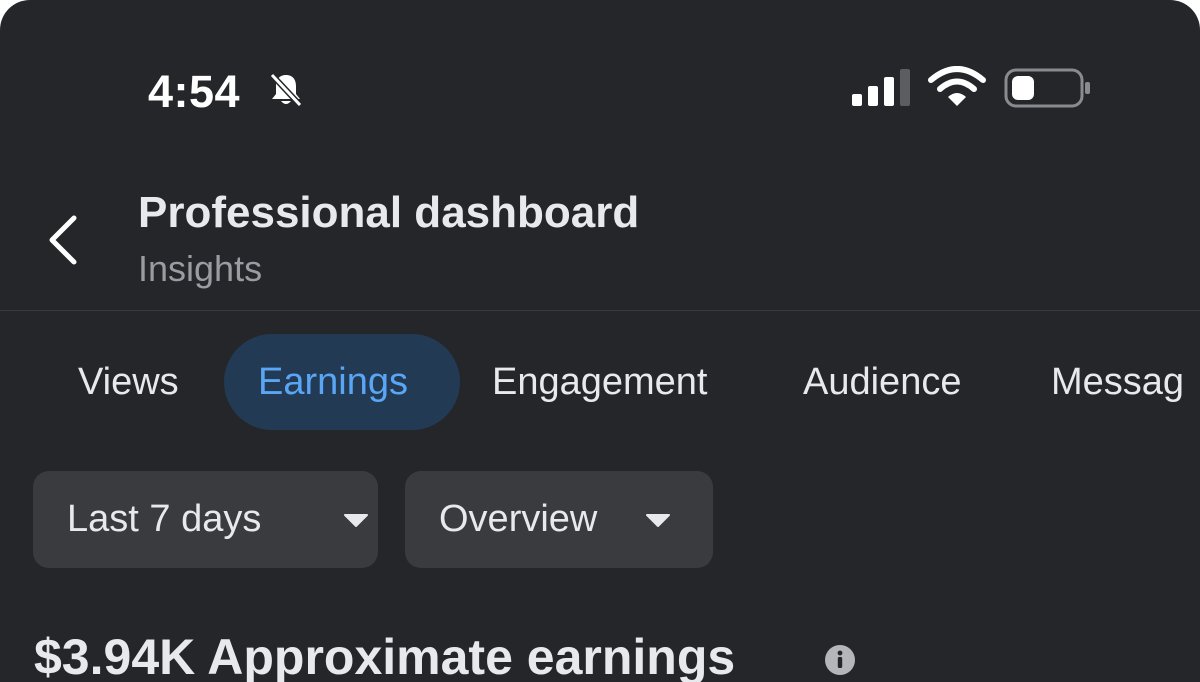  I want to click on info-icon, so click(840, 660).